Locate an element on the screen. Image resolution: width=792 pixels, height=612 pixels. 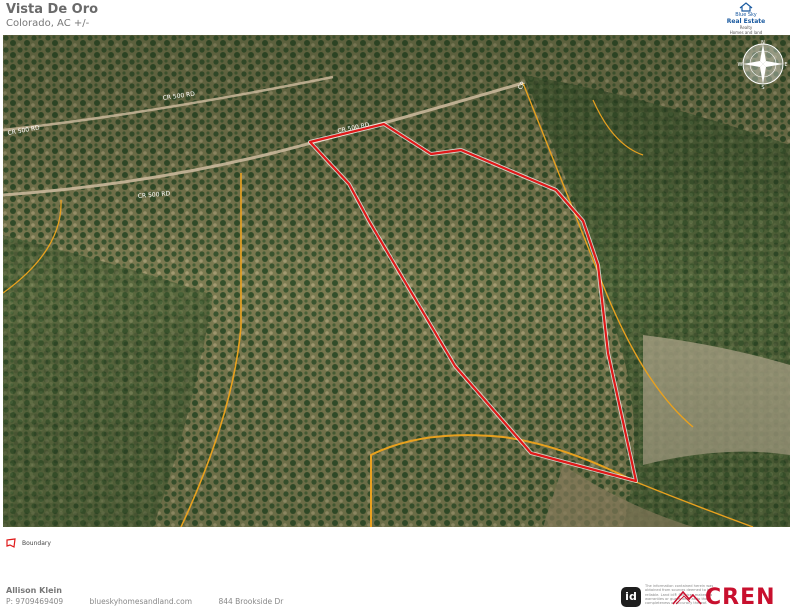
house-icon is located at coordinates (746, 7).